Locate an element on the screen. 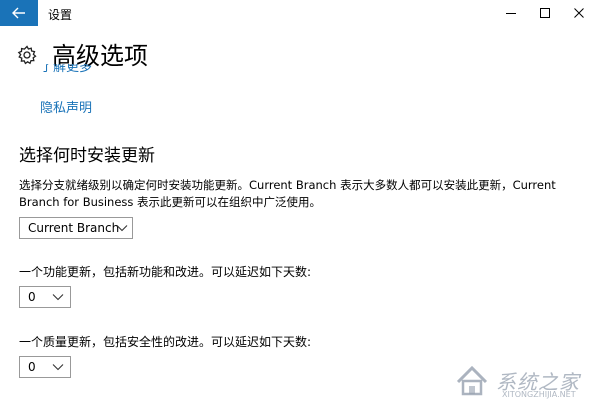 The height and width of the screenshot is (405, 600). minimize-icon is located at coordinates (511, 13).